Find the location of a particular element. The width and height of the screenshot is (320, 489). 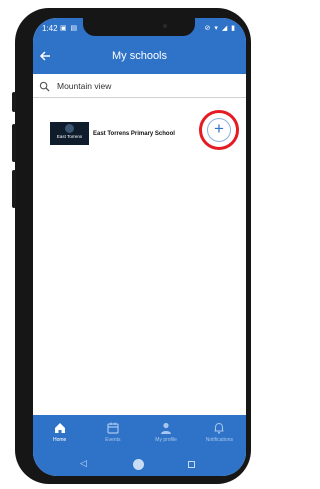

phone-side-button is located at coordinates (14, 102).